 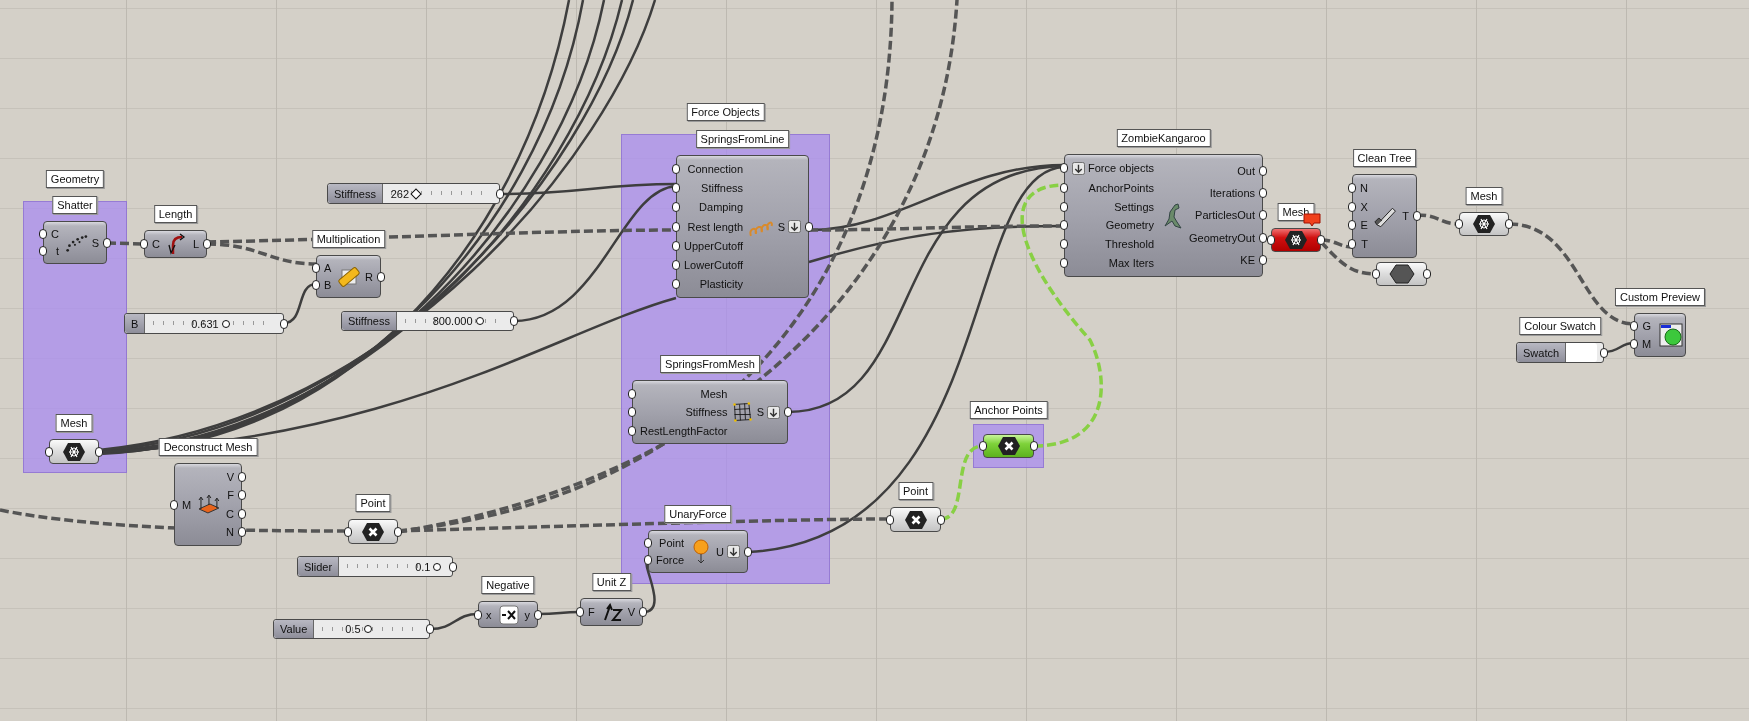 I want to click on node-label: Mesh, so click(x=74, y=423).